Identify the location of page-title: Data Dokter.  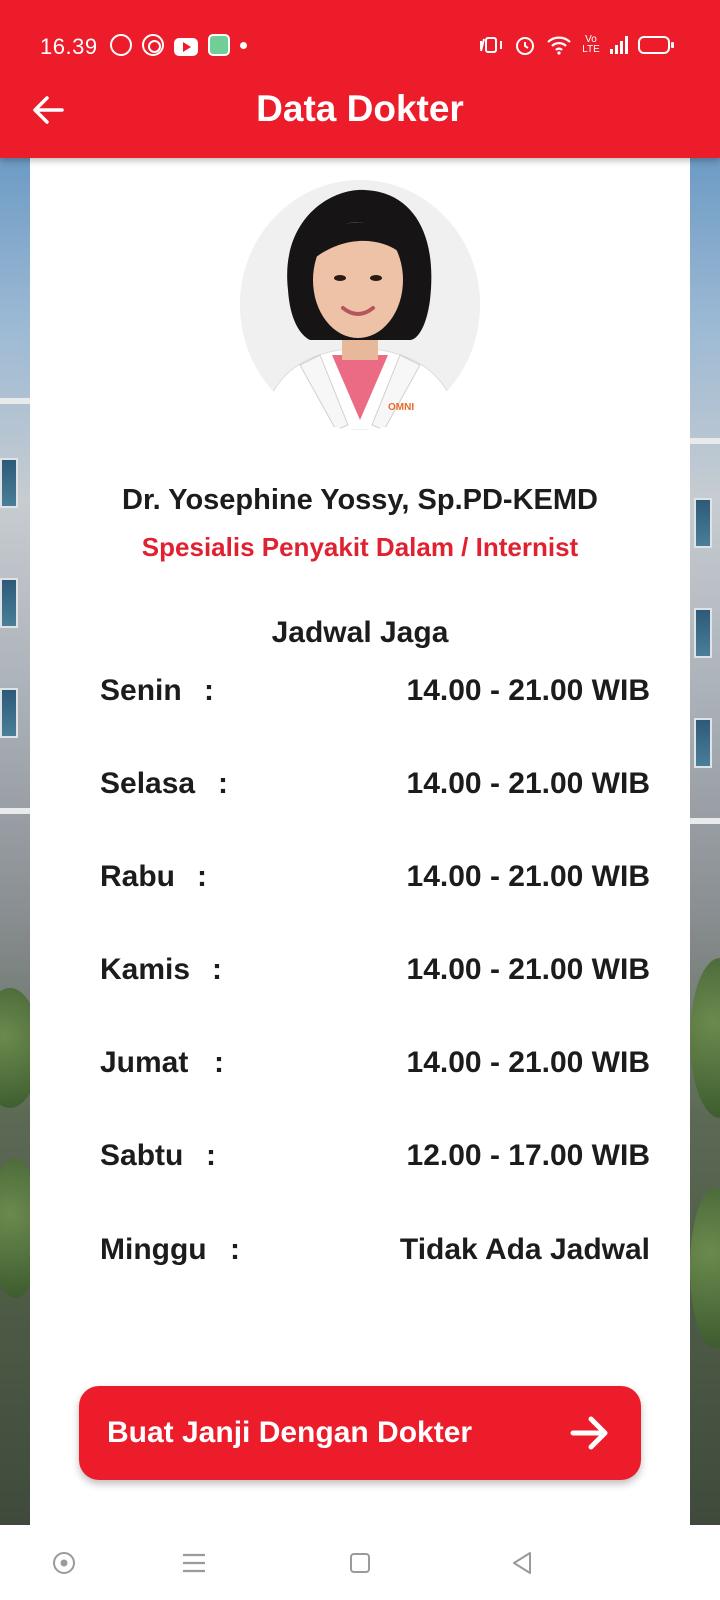
(360, 108).